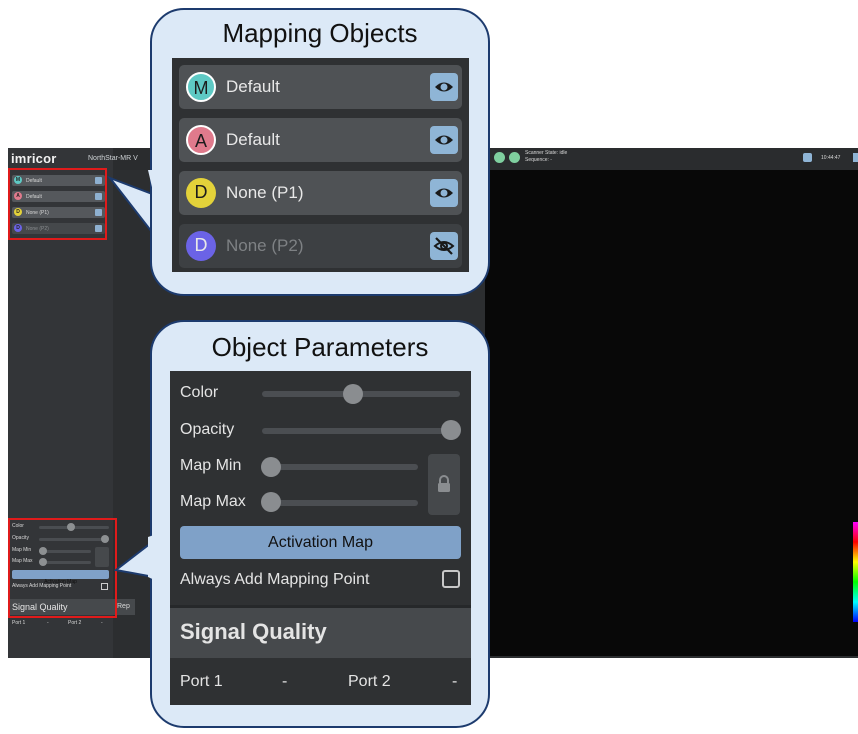  Describe the element at coordinates (320, 33) in the screenshot. I see `callout-objects-title: Mapping Objects` at that location.